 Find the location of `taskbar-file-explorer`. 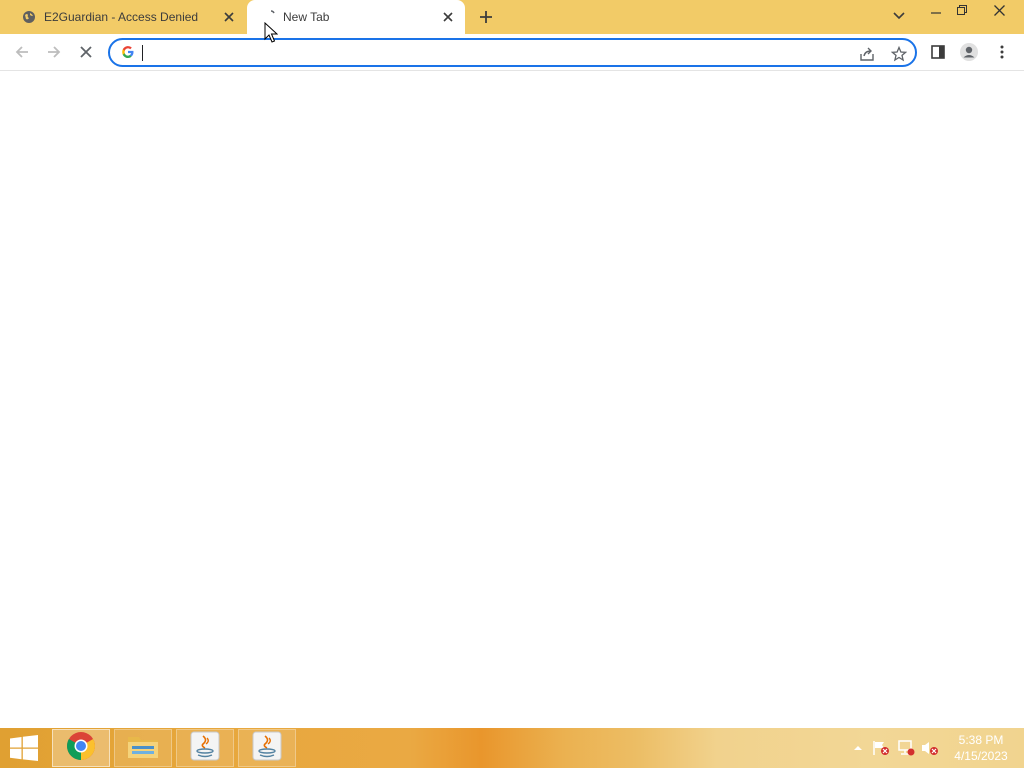

taskbar-file-explorer is located at coordinates (143, 748).